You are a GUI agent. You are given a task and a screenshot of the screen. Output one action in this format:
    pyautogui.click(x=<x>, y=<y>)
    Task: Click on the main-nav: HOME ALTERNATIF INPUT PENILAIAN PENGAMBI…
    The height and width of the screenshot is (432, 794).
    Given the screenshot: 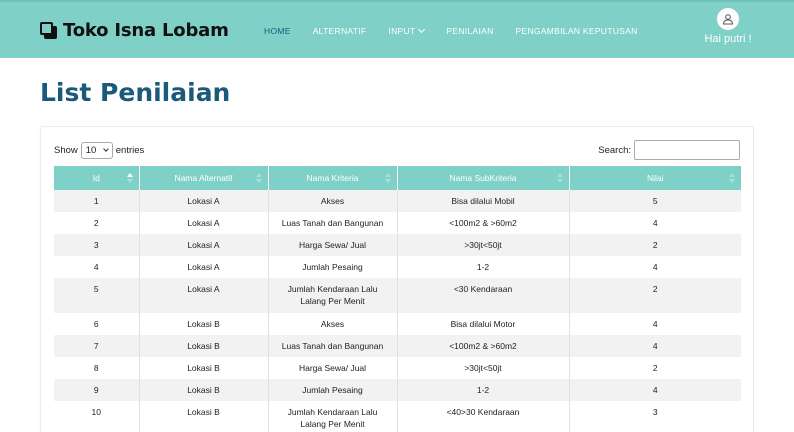 What is the action you would take?
    pyautogui.click(x=462, y=30)
    